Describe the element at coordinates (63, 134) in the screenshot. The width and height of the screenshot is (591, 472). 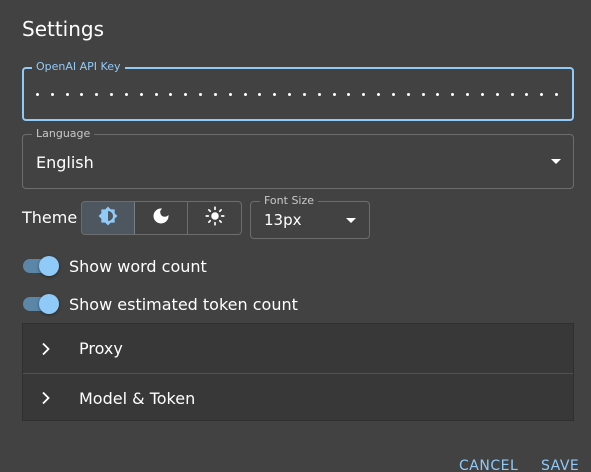
I see `language-label: Language` at that location.